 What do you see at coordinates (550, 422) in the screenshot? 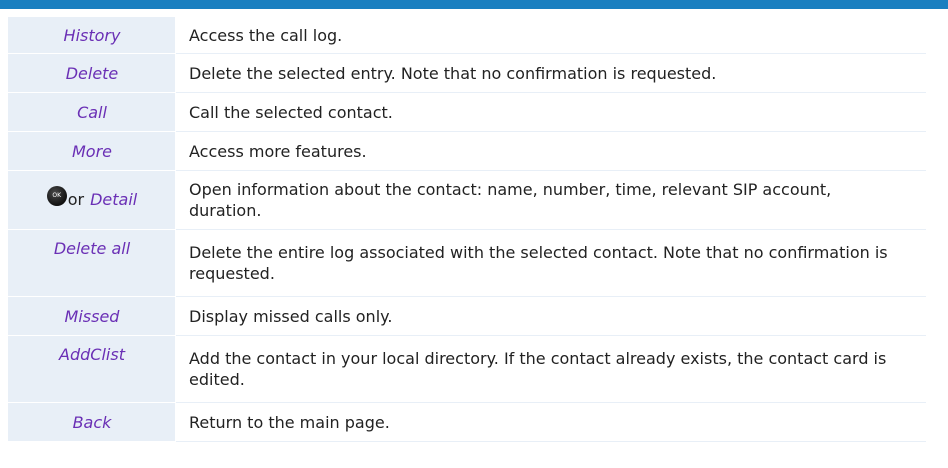
I see `softkey-description: Return to the main page.` at bounding box center [550, 422].